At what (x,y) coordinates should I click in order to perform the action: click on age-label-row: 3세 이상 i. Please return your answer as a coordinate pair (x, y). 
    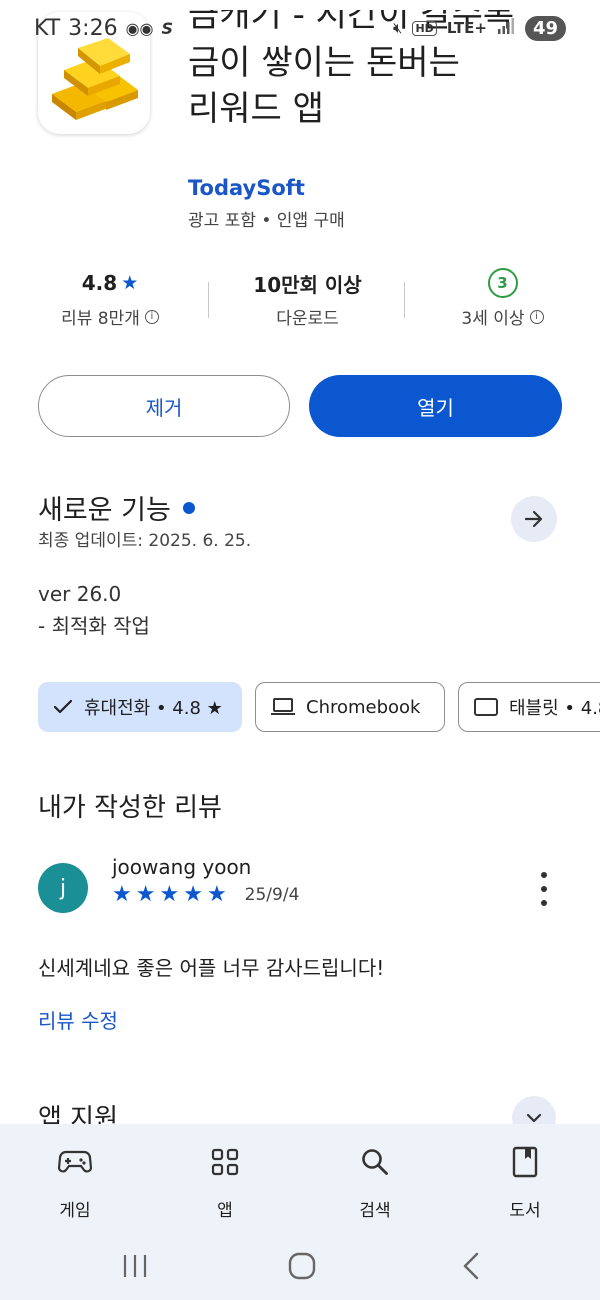
    Looking at the image, I should click on (502, 316).